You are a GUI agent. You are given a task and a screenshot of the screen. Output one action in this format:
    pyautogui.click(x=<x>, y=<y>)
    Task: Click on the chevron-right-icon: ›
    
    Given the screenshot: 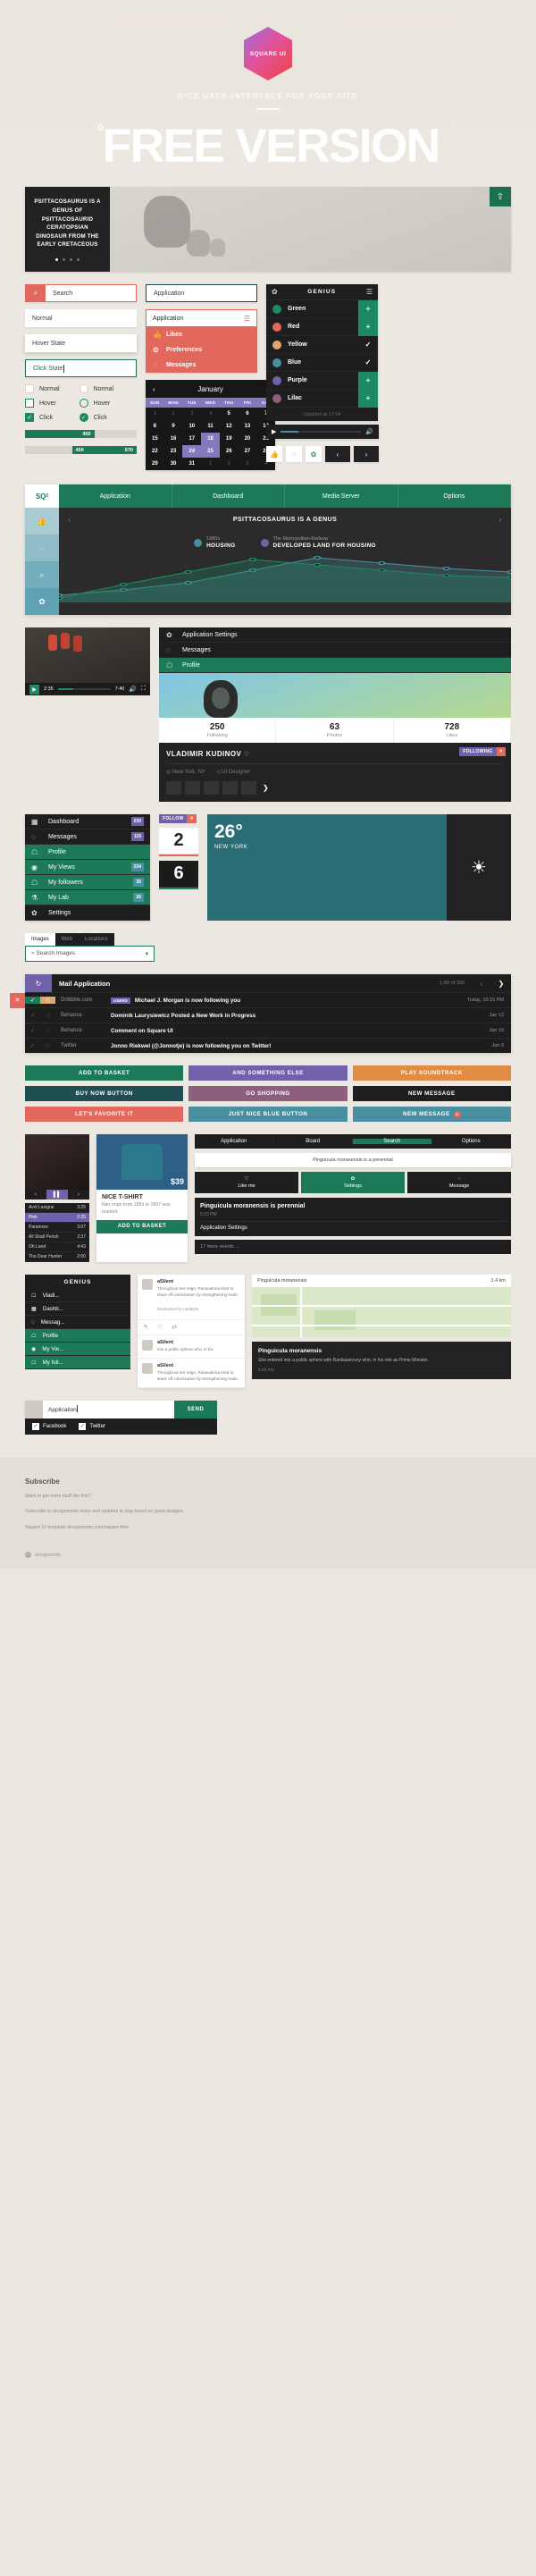 What is the action you would take?
    pyautogui.click(x=500, y=519)
    